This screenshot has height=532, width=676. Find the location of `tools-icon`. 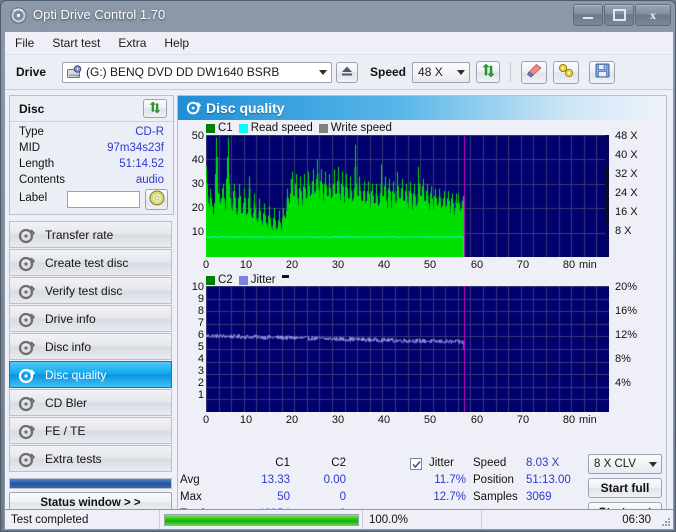

tools-icon is located at coordinates (566, 72).